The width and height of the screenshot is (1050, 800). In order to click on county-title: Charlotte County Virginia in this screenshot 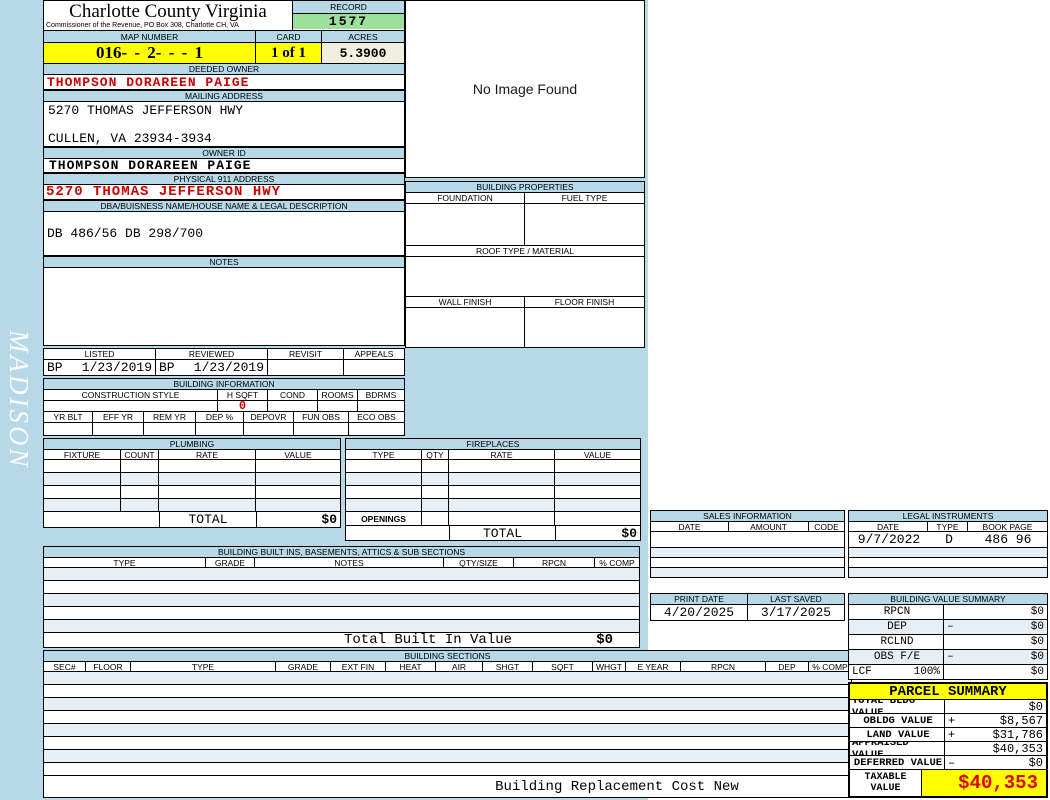, I will do `click(168, 11)`.